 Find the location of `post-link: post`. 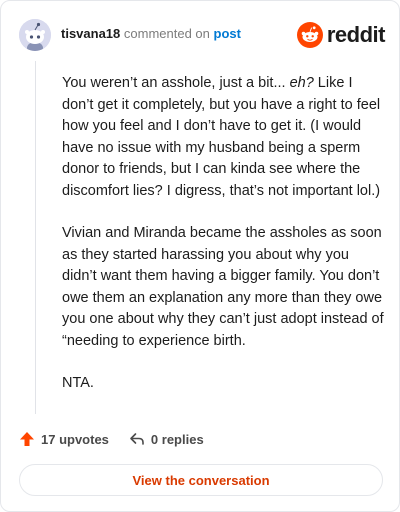

post-link: post is located at coordinates (227, 33).